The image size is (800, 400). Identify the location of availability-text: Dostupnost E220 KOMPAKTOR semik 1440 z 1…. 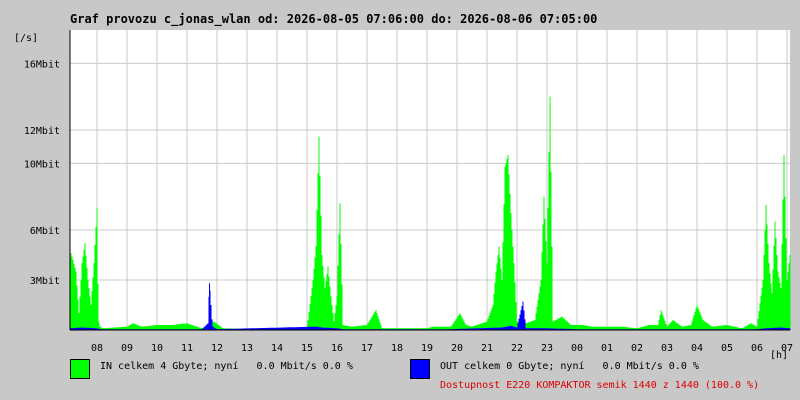
(600, 385).